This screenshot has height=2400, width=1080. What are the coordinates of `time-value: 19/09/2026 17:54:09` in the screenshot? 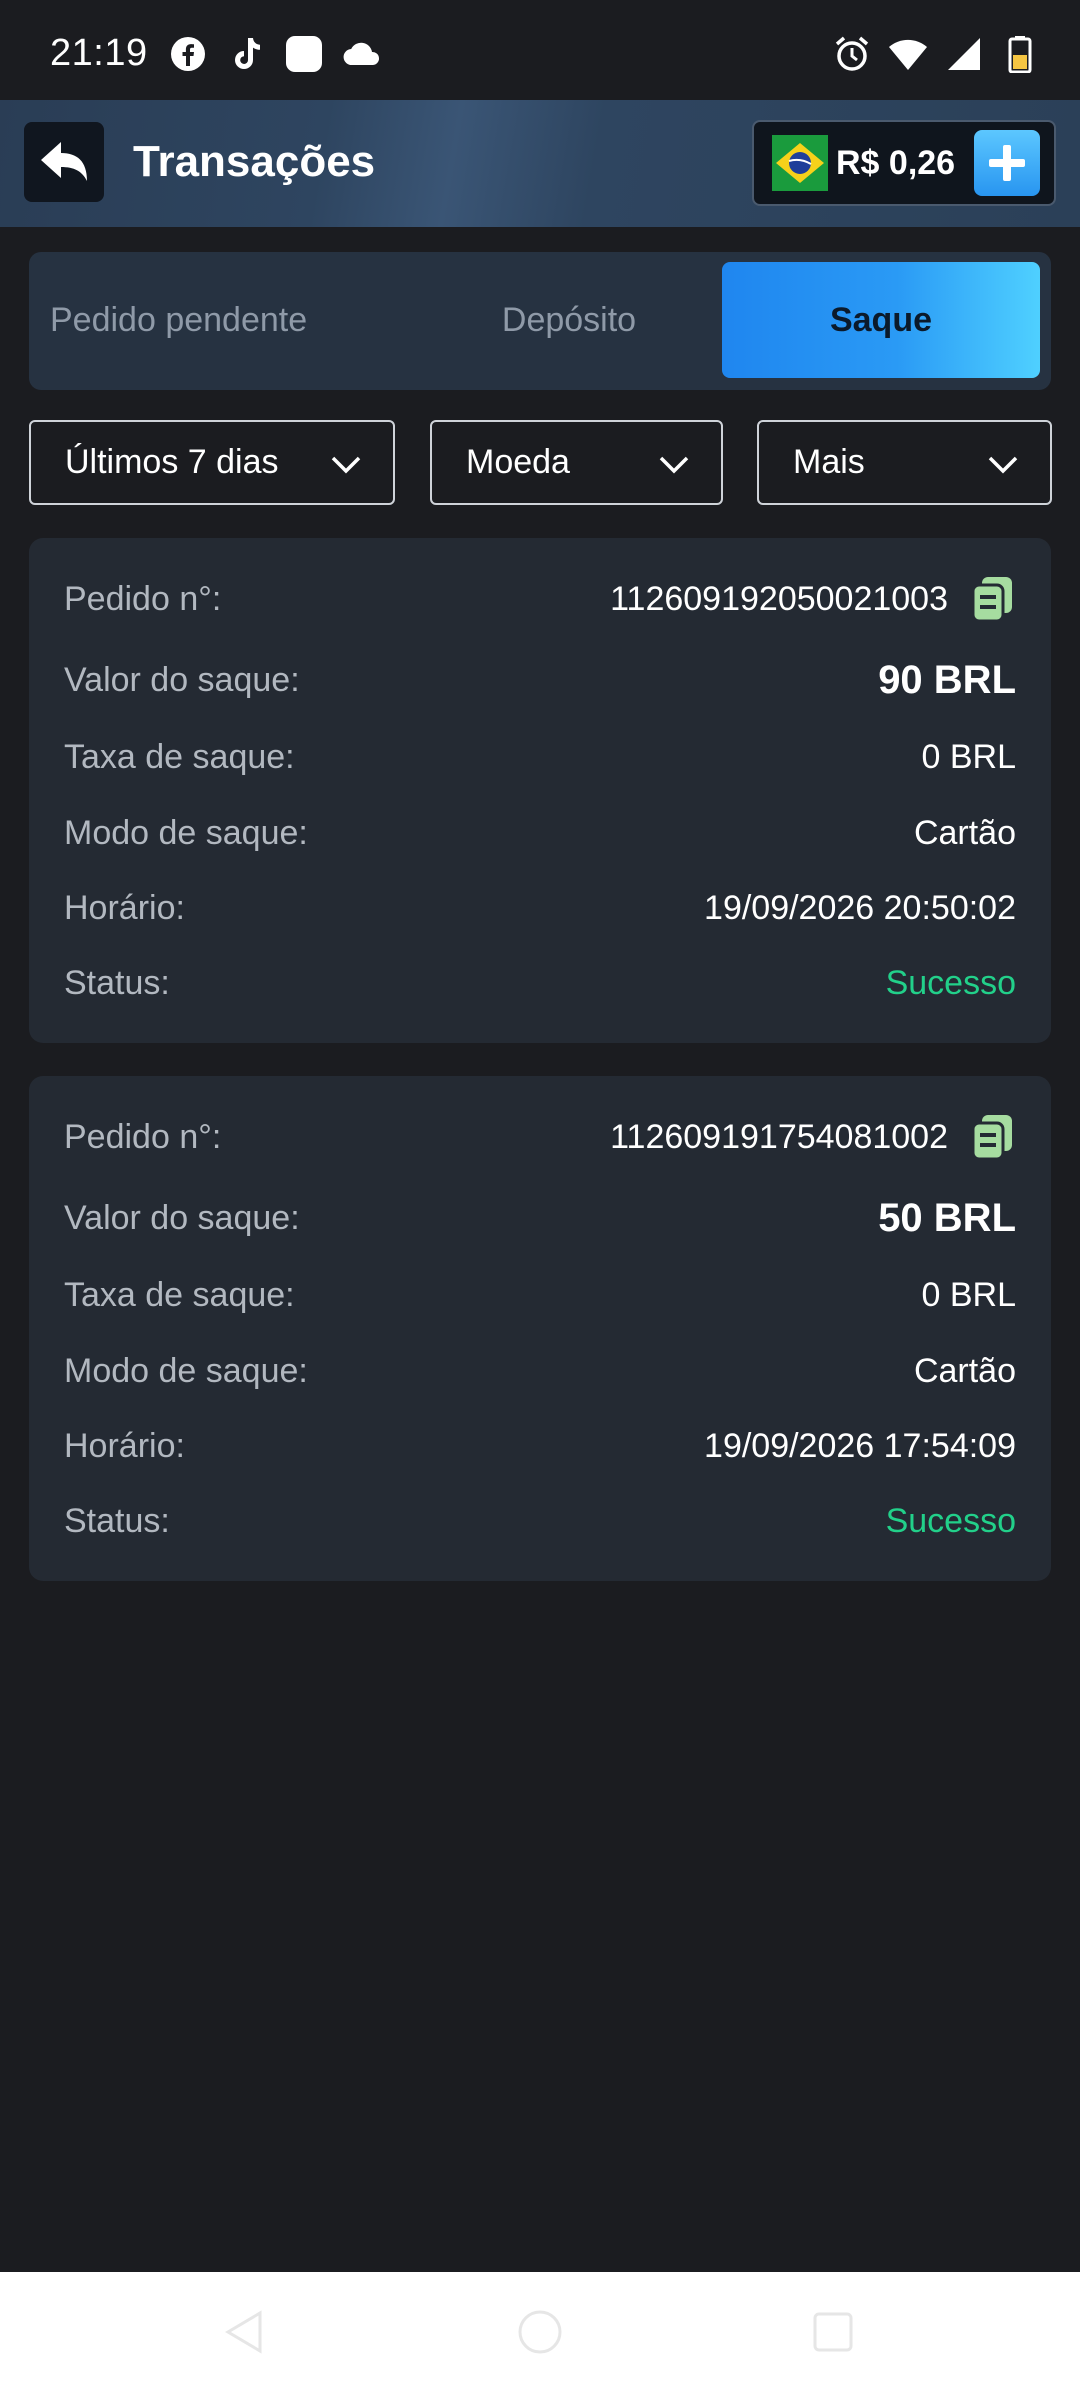 It's located at (860, 1445).